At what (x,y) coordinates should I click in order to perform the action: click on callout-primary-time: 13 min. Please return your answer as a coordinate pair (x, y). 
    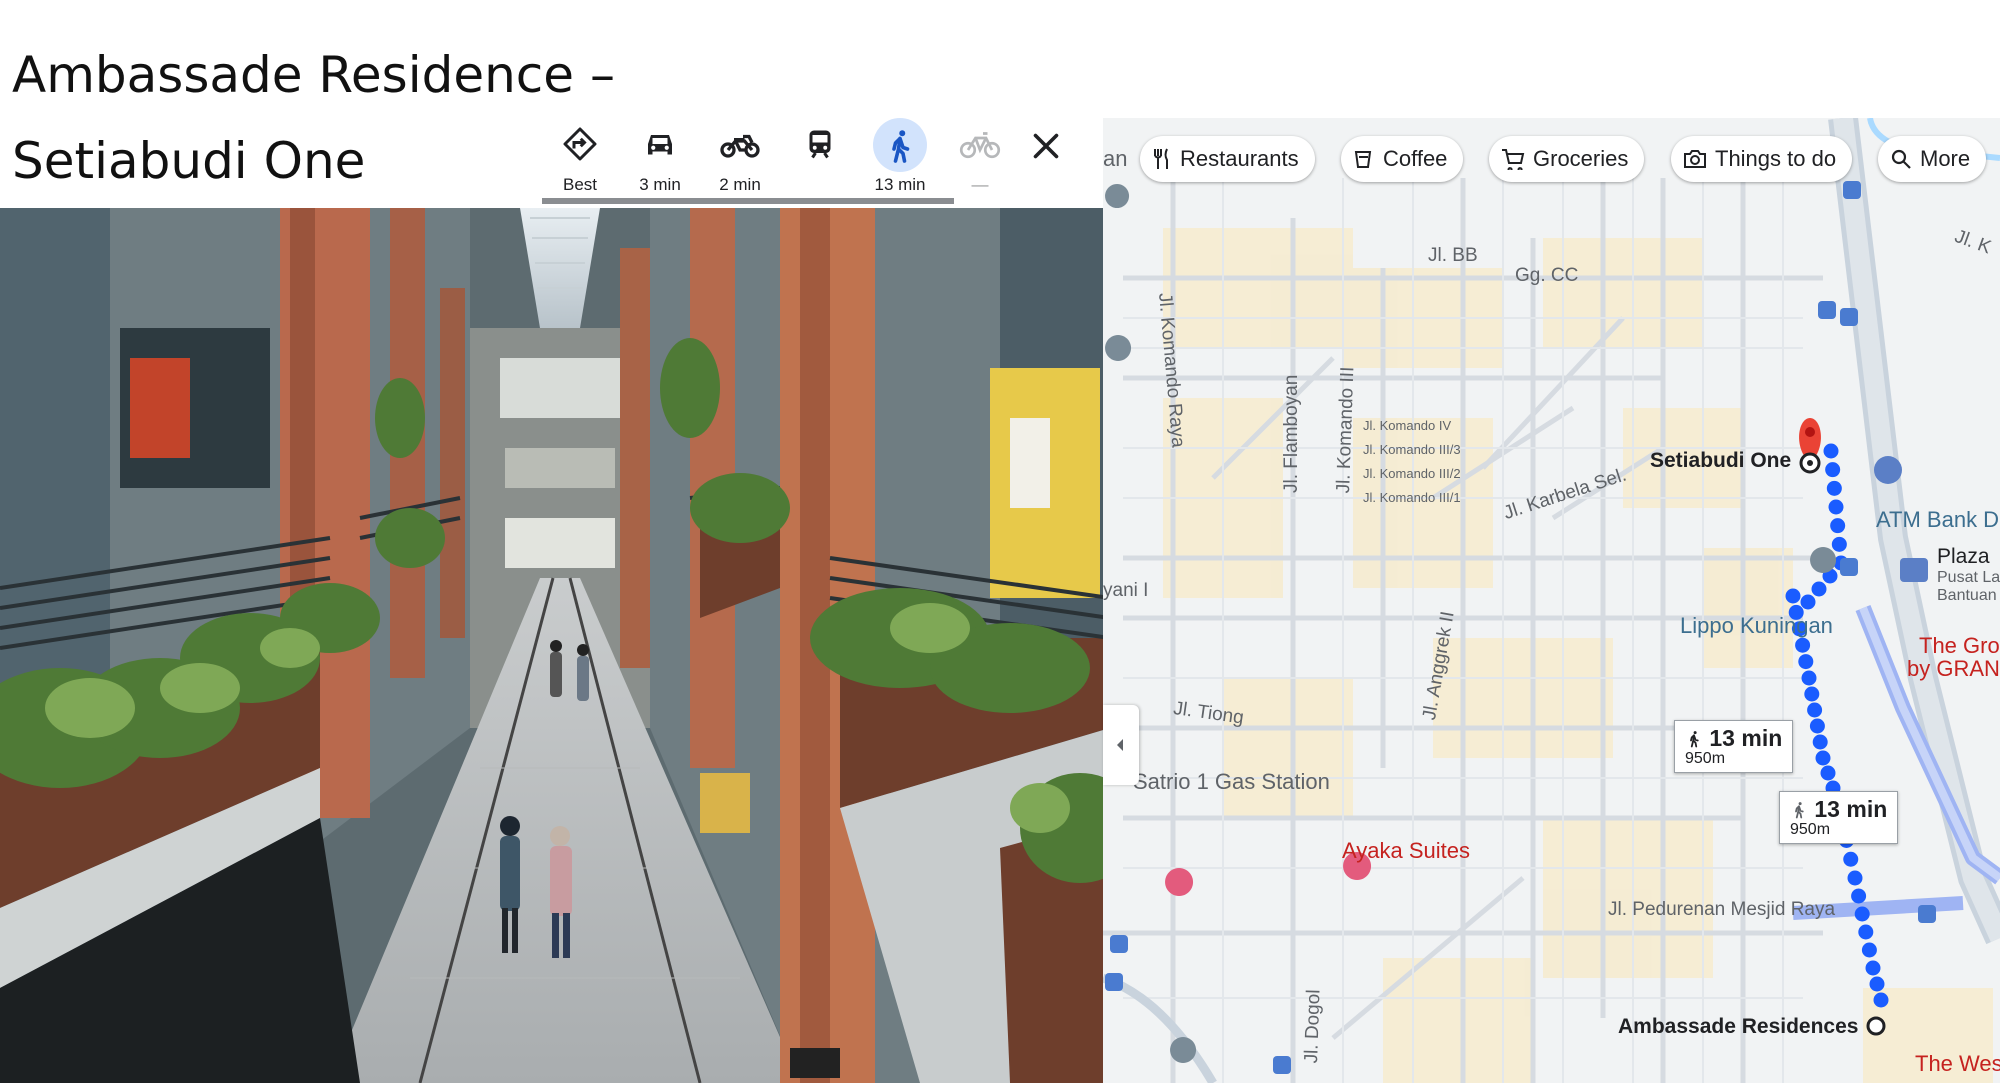
    Looking at the image, I should click on (1746, 738).